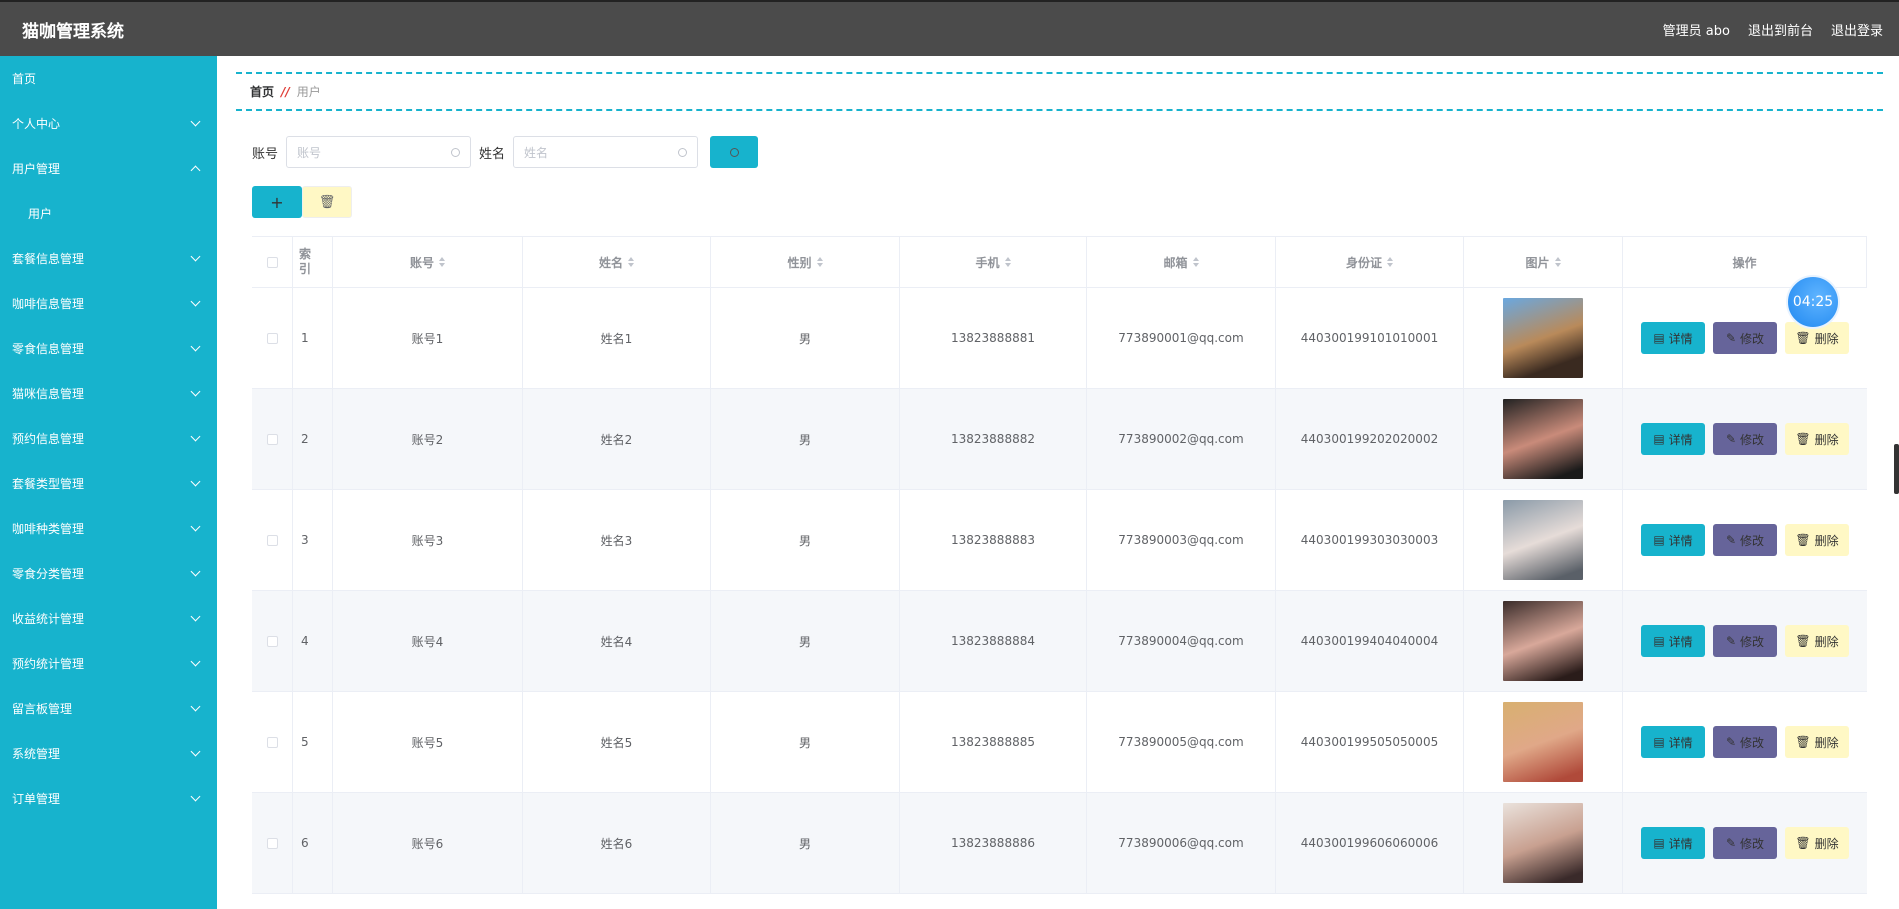 This screenshot has width=1899, height=909. What do you see at coordinates (108, 663) in the screenshot?
I see `sidebar-item: 预约统计管理` at bounding box center [108, 663].